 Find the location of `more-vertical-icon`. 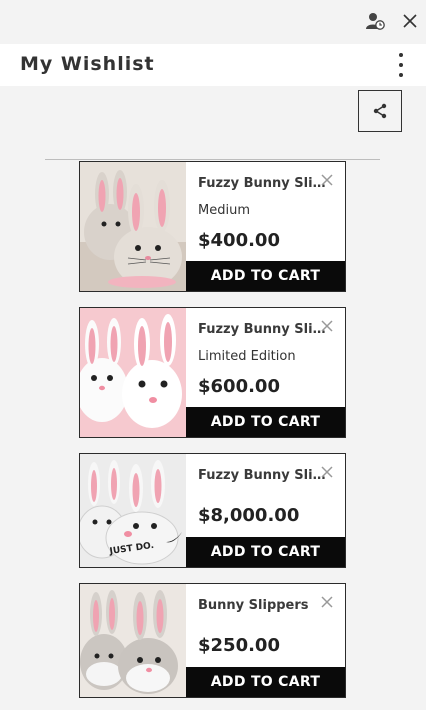

more-vertical-icon is located at coordinates (401, 65).